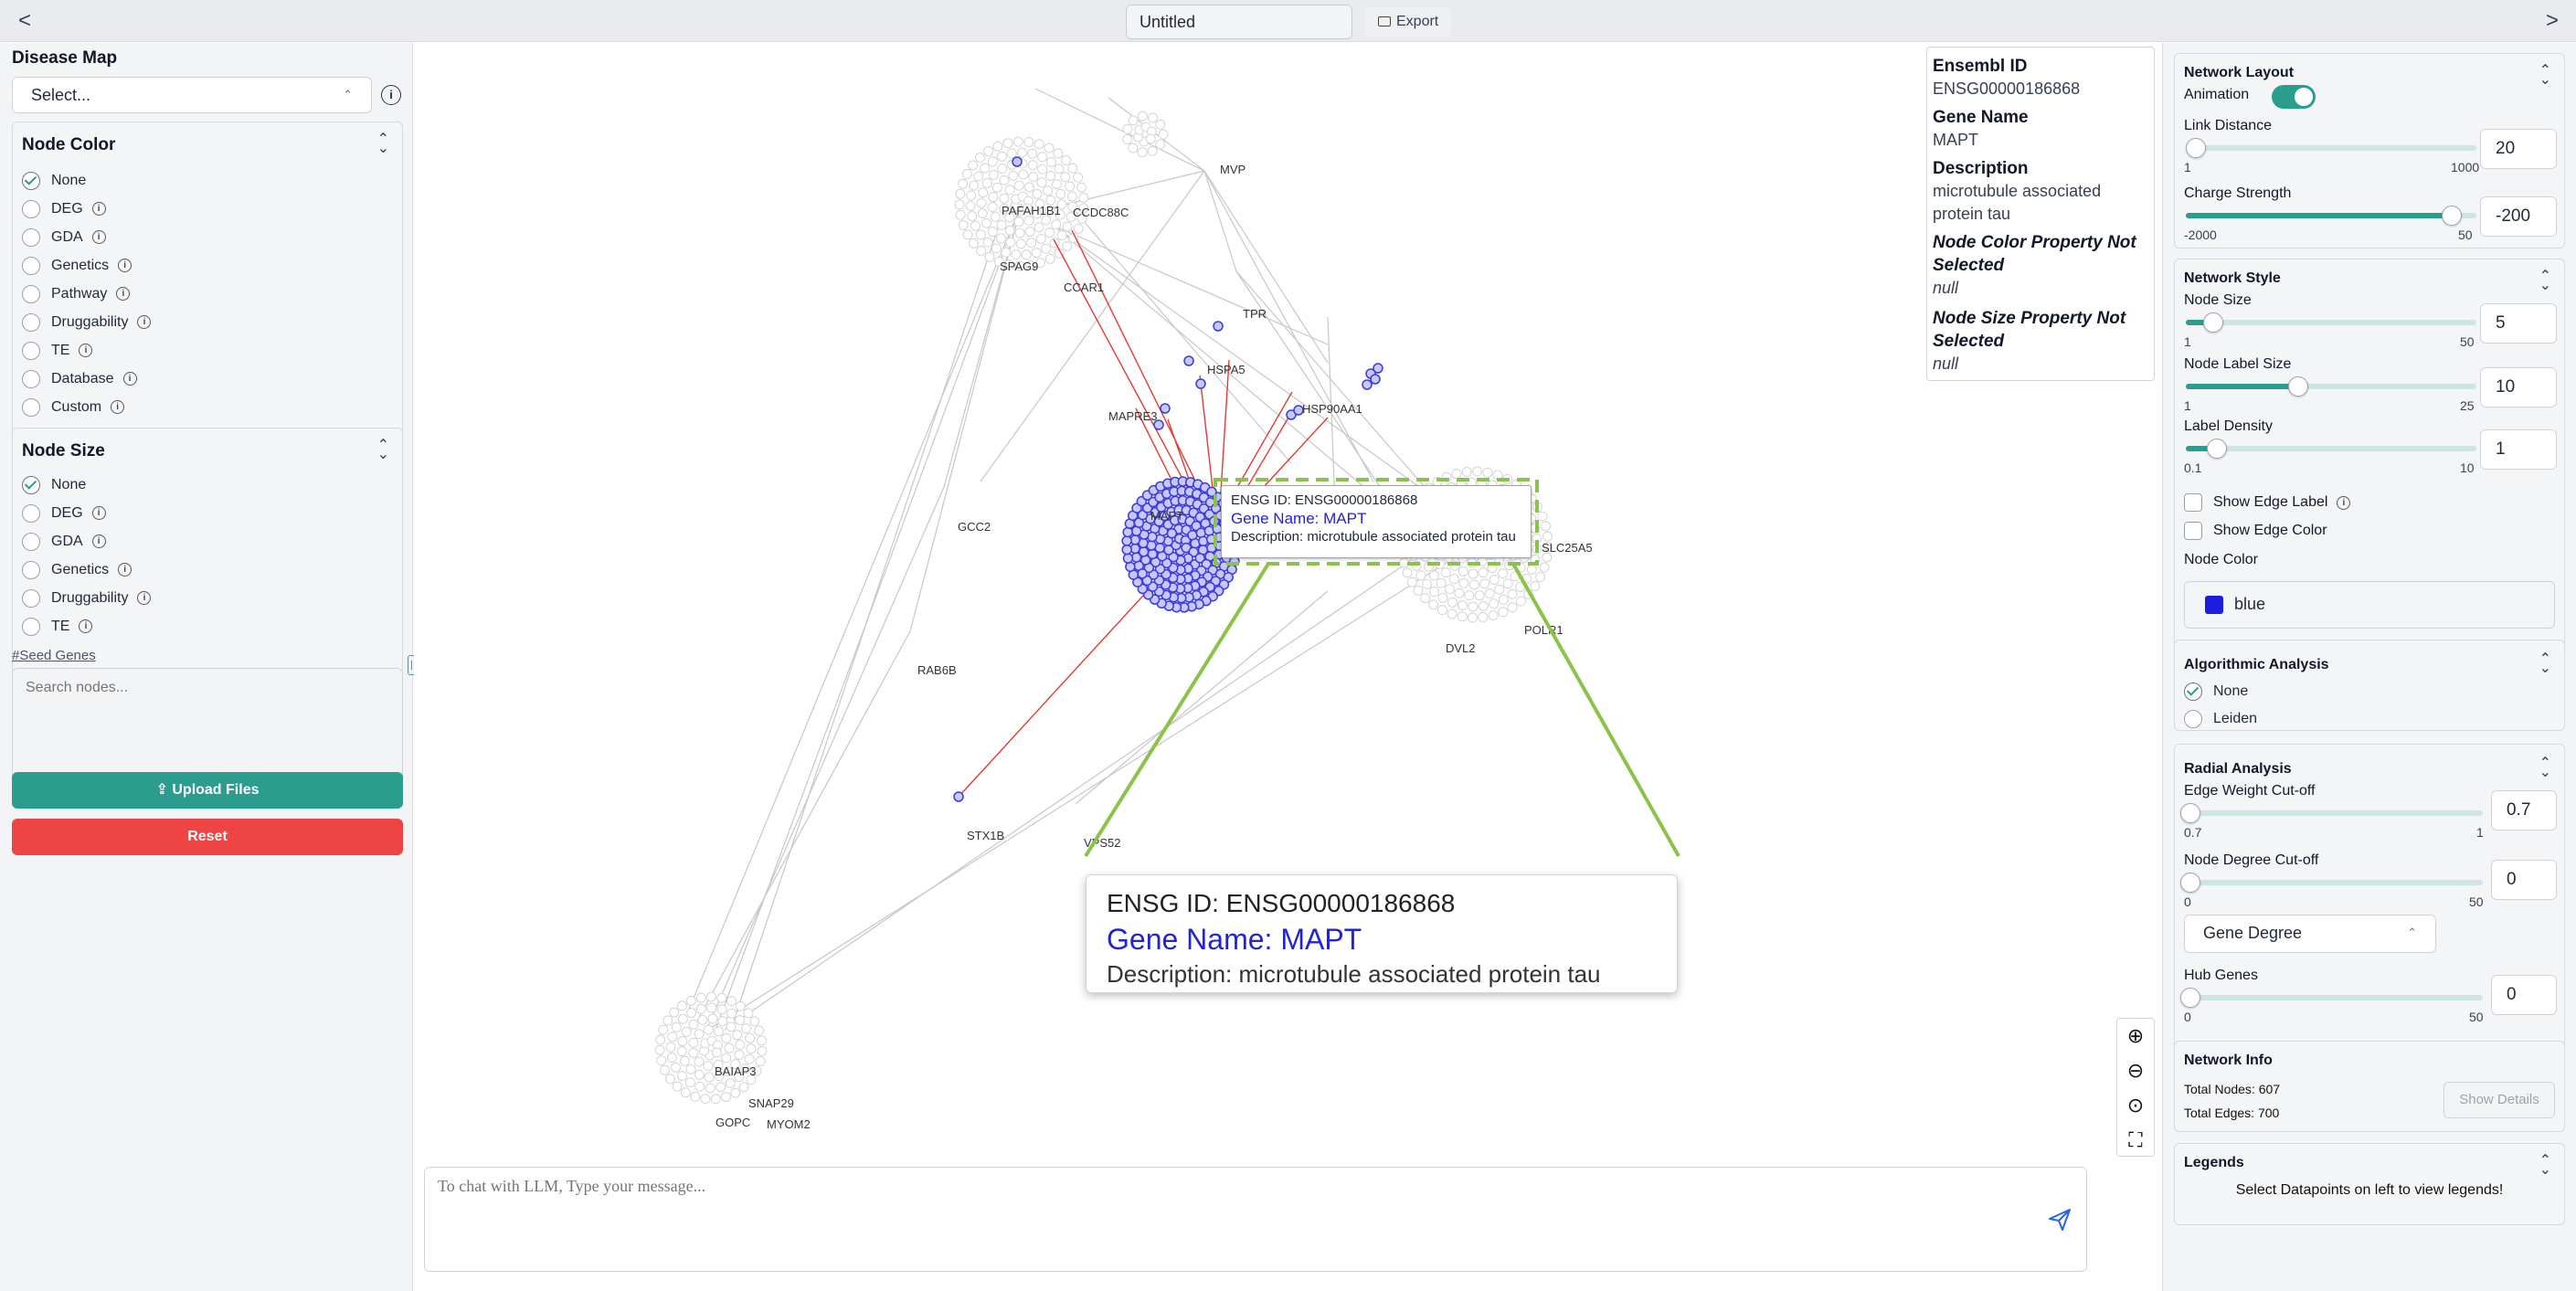  What do you see at coordinates (2552, 21) in the screenshot?
I see `collapse-right-icon: >` at bounding box center [2552, 21].